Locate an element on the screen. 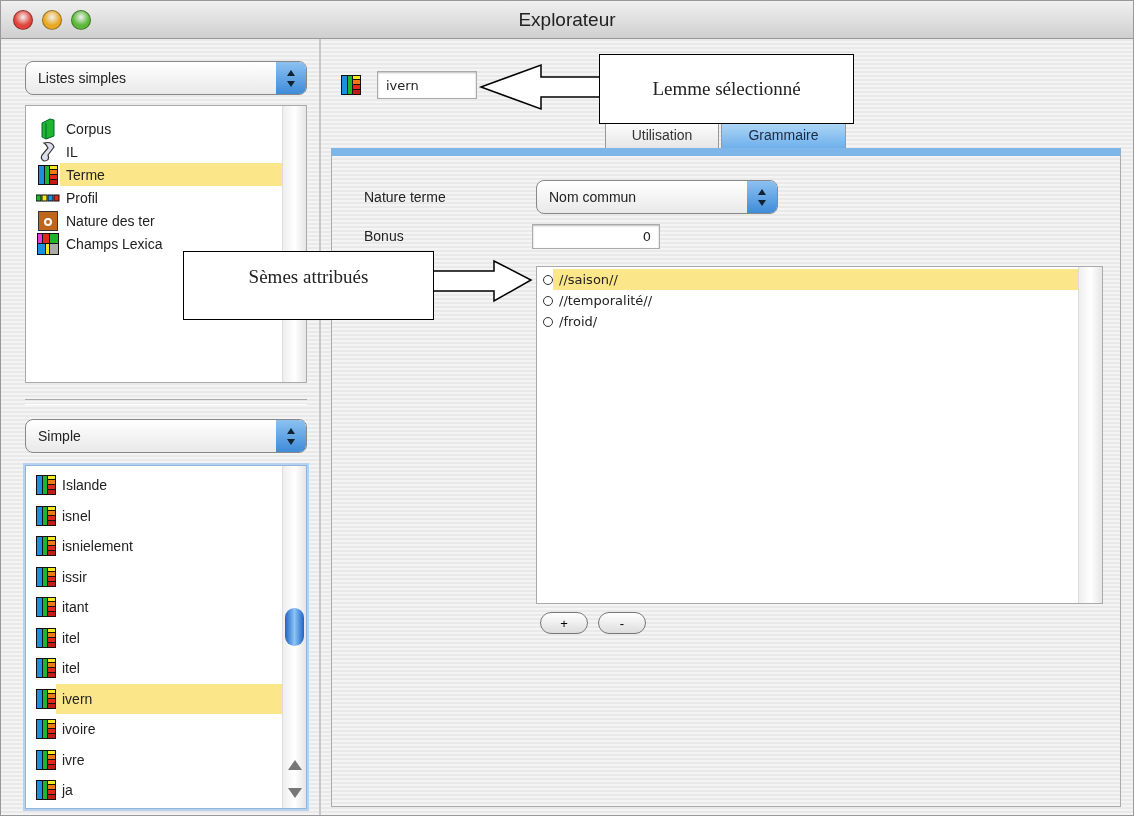 This screenshot has height=816, width=1134. term-item: ja is located at coordinates (154, 790).